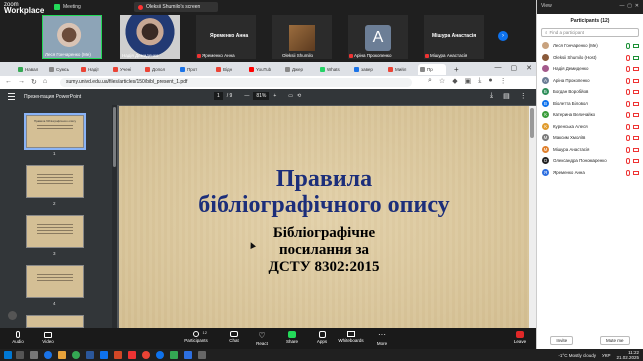 Image resolution: width=643 pixels, height=361 pixels. Describe the element at coordinates (562, 340) in the screenshot. I see `invite-button: Invite` at that location.